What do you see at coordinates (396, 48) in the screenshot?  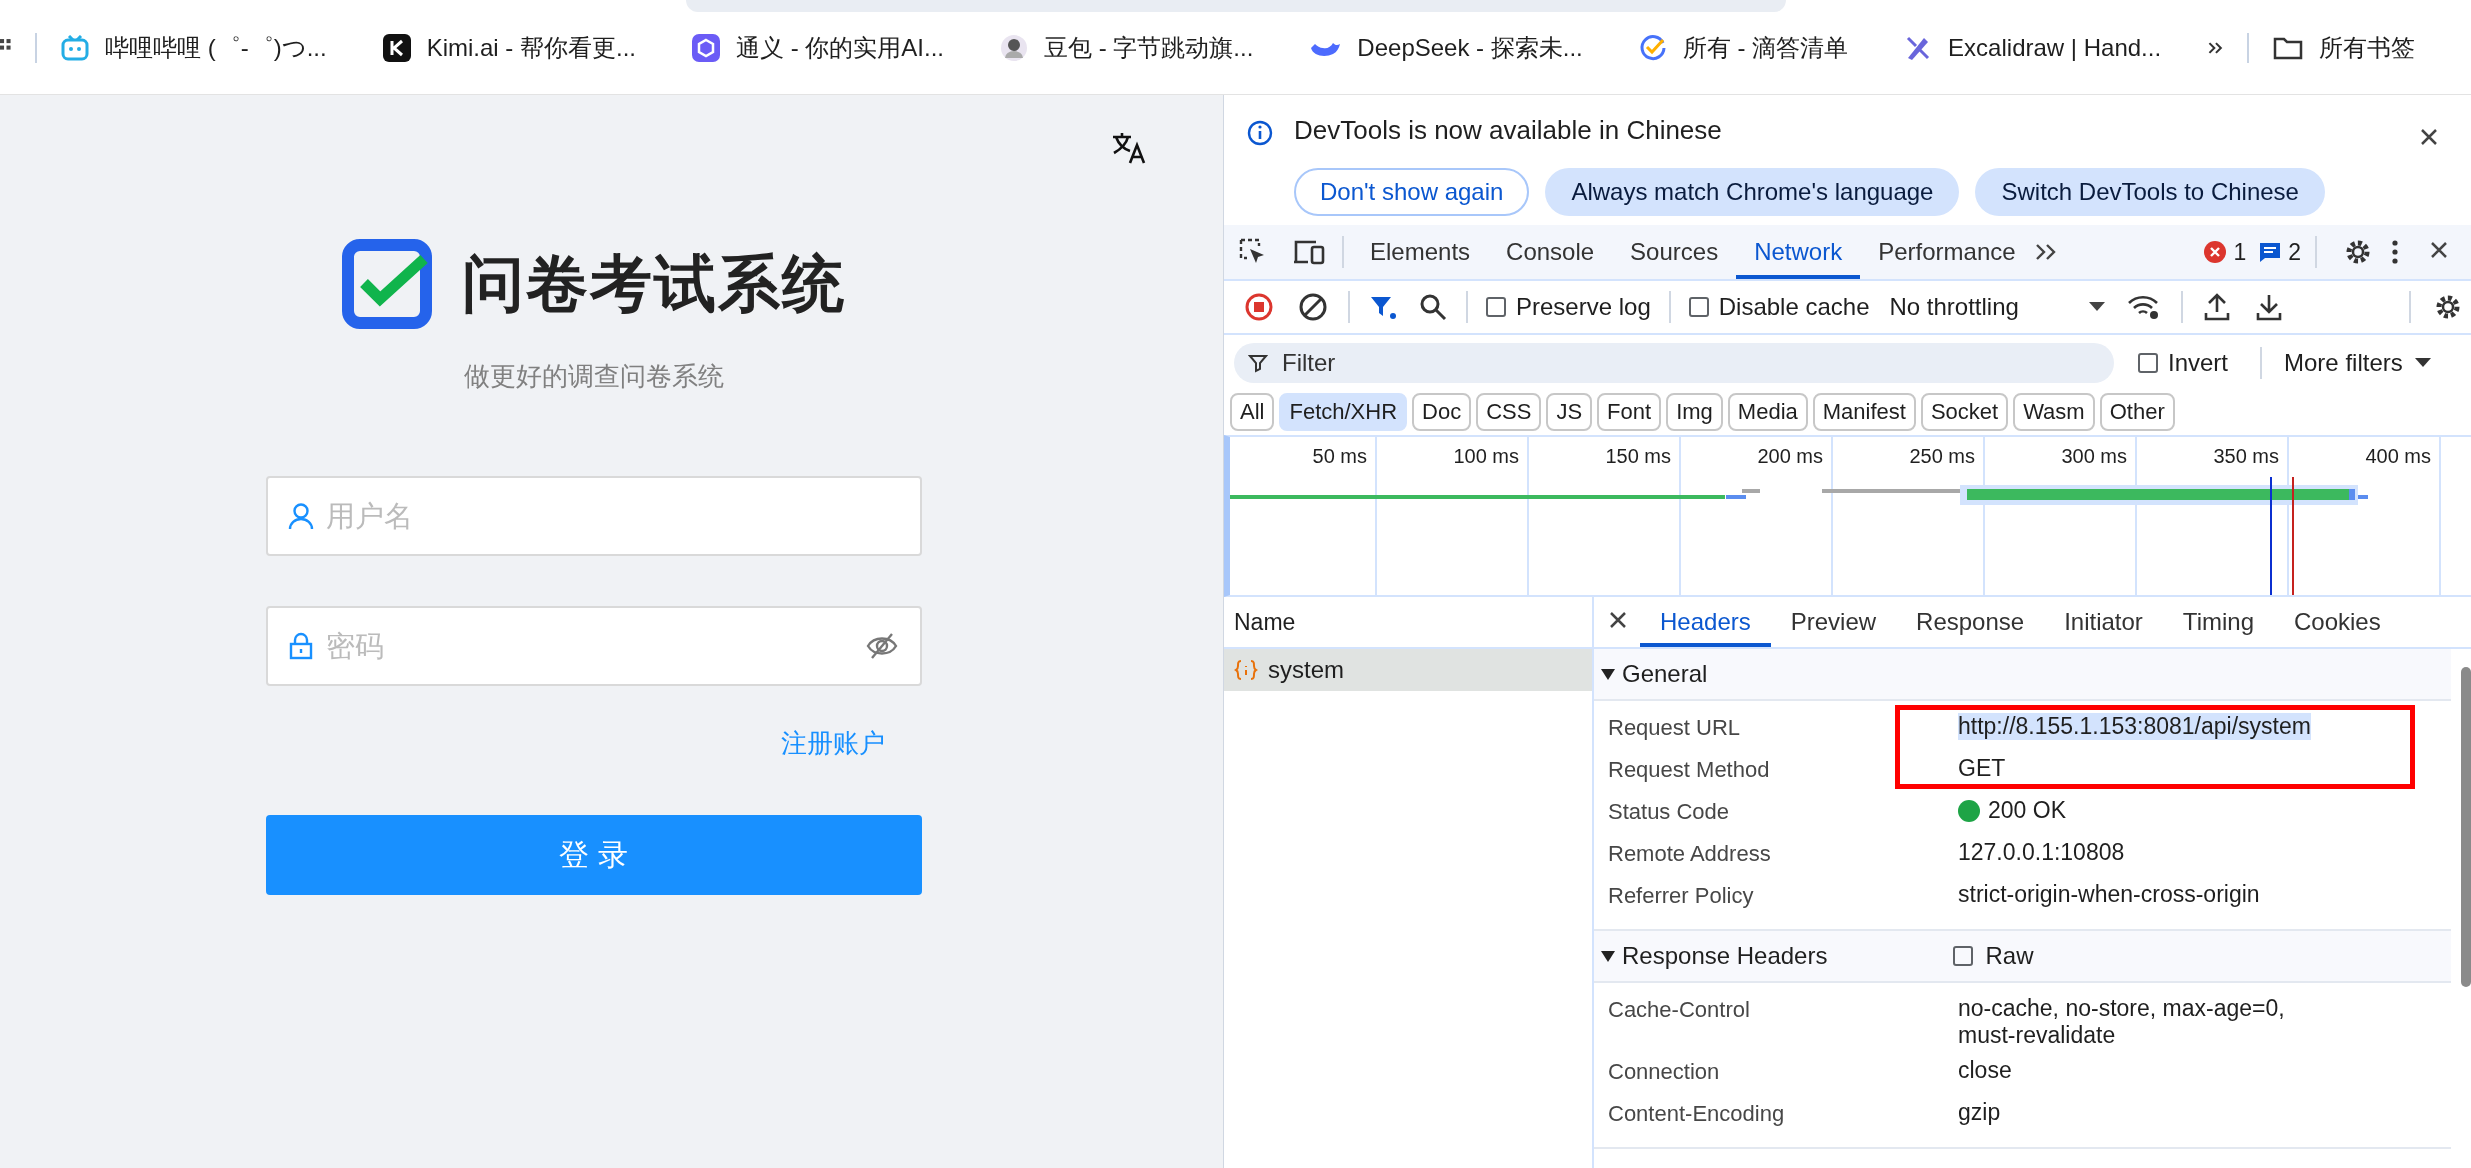 I see `k-logo-icon` at bounding box center [396, 48].